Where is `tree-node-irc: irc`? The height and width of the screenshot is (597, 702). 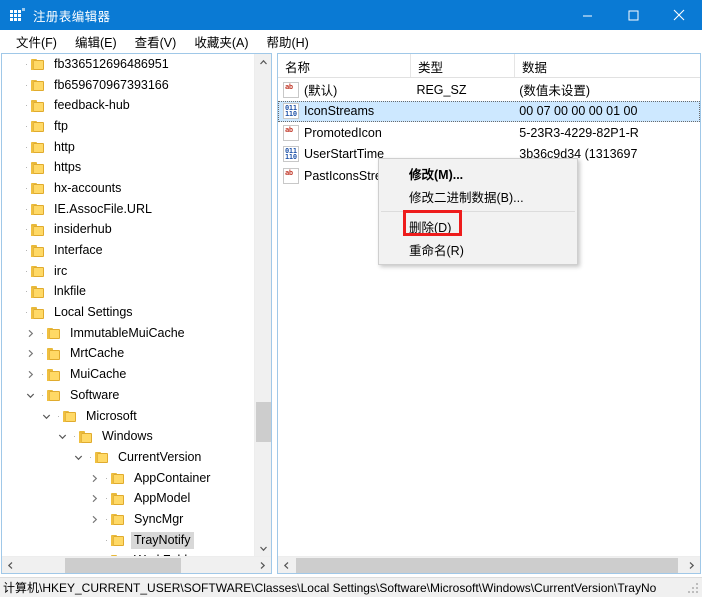 tree-node-irc: irc is located at coordinates (128, 271).